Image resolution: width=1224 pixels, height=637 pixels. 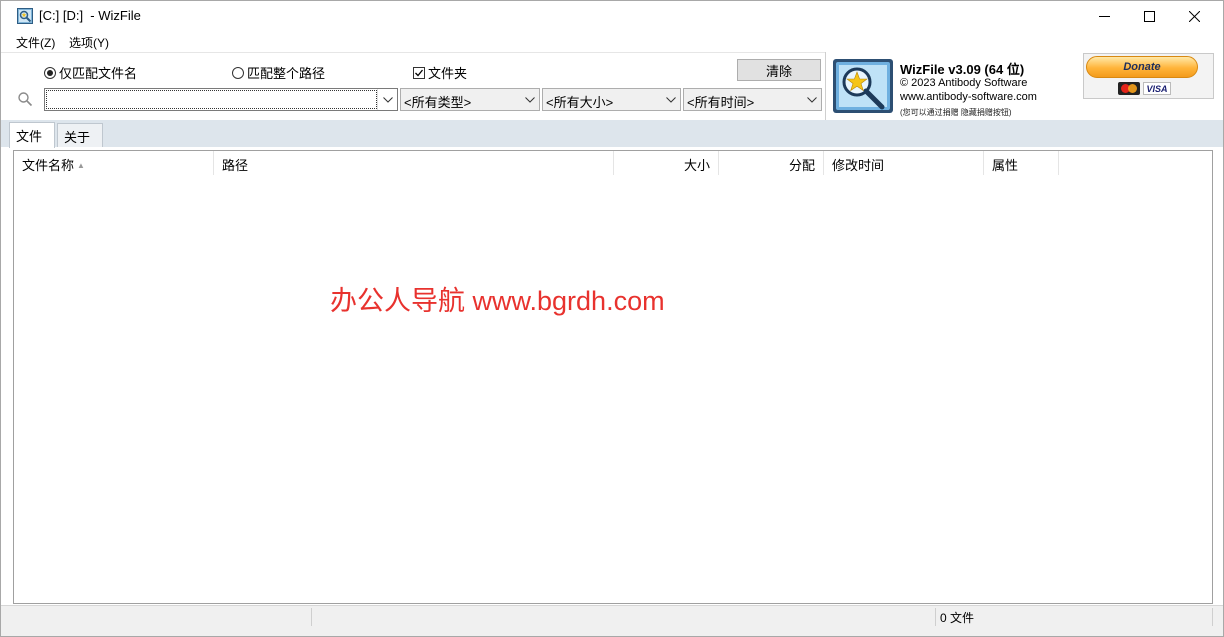 I want to click on watermark-text: 办公人导航 www.bgrdh.com, so click(x=497, y=301).